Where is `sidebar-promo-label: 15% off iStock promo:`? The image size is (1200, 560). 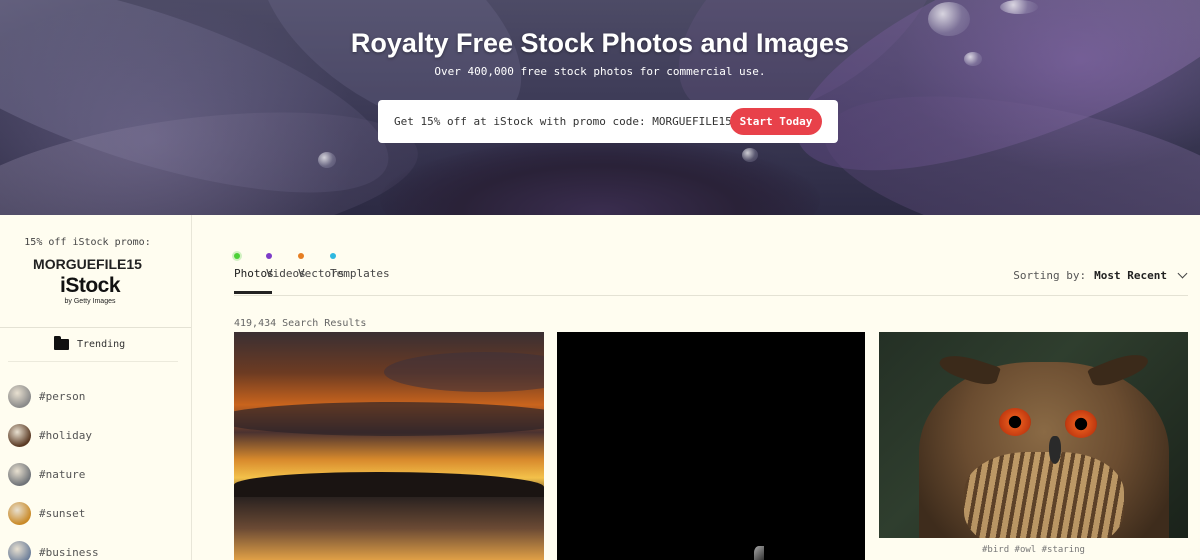
sidebar-promo-label: 15% off iStock promo: is located at coordinates (87, 242).